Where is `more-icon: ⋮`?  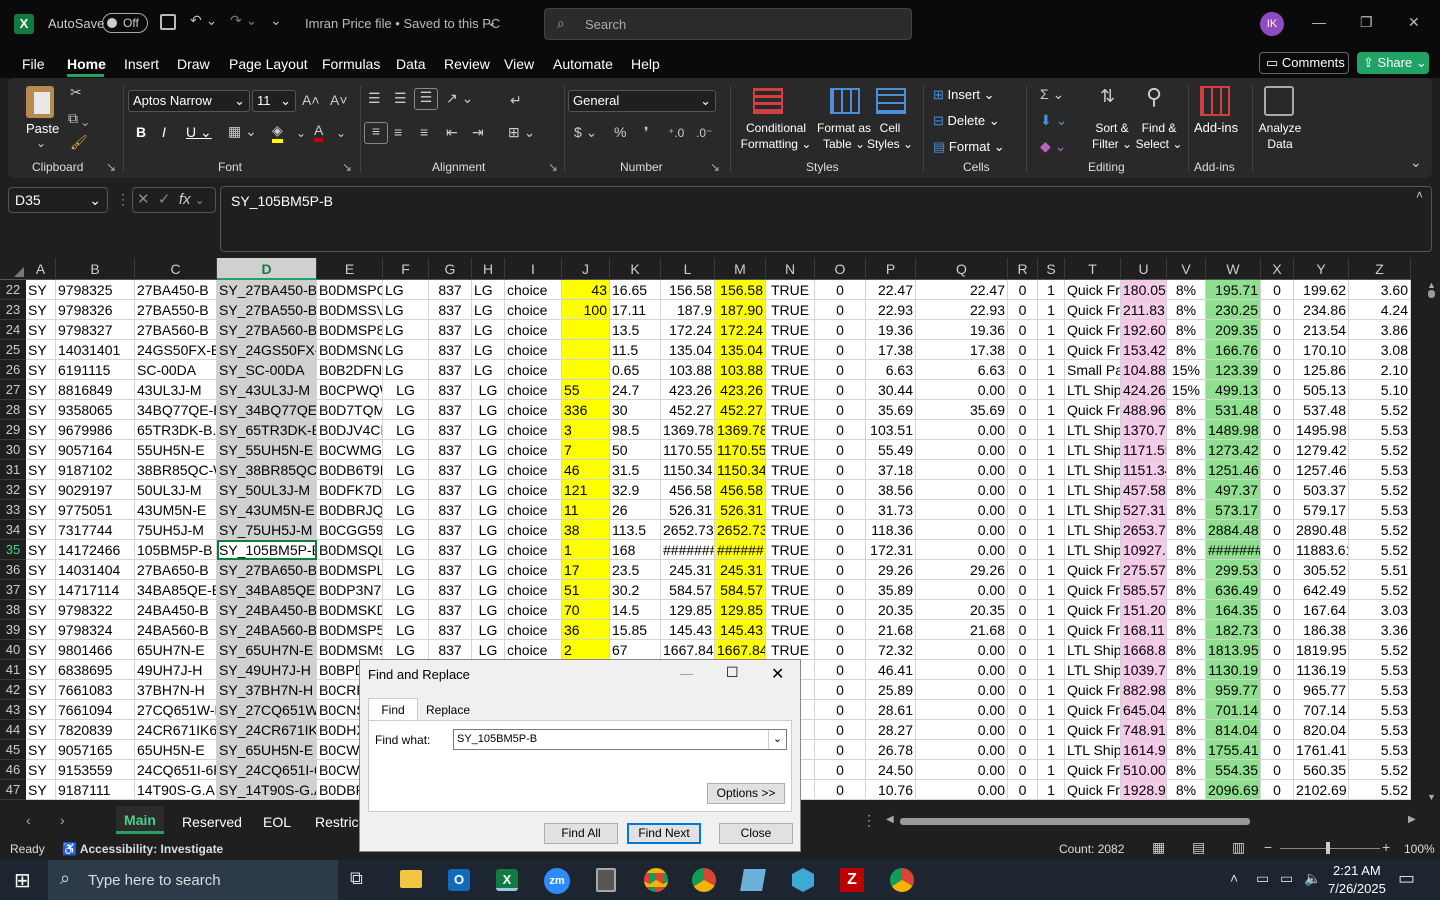 more-icon: ⋮ is located at coordinates (123, 199).